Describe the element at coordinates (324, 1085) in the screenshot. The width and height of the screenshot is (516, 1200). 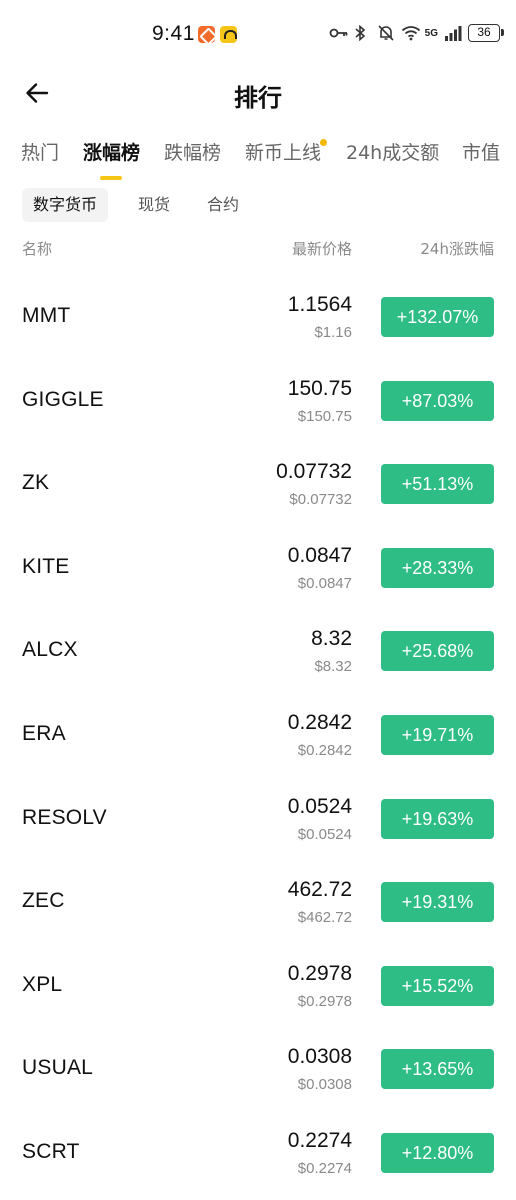
I see `usd-price: $0.0308` at that location.